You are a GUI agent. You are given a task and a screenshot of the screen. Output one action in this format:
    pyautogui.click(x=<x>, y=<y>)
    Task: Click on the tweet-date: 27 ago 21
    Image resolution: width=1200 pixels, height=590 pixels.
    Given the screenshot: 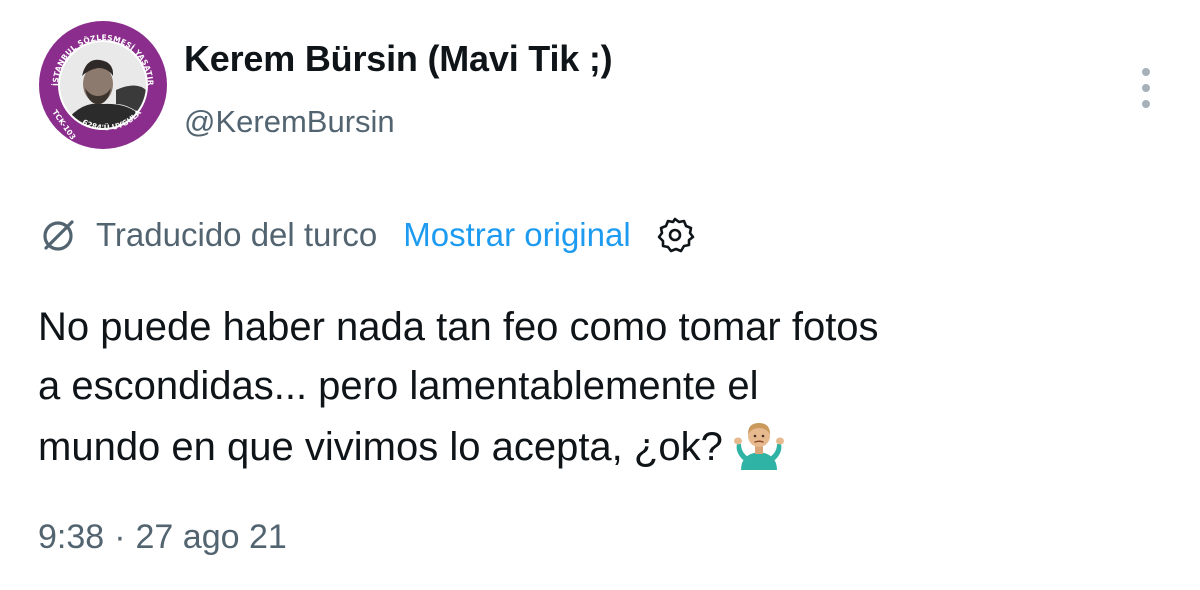 What is the action you would take?
    pyautogui.click(x=211, y=537)
    